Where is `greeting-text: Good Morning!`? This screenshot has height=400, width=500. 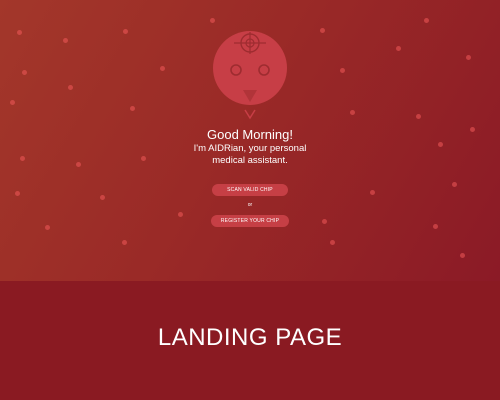 greeting-text: Good Morning! is located at coordinates (250, 134).